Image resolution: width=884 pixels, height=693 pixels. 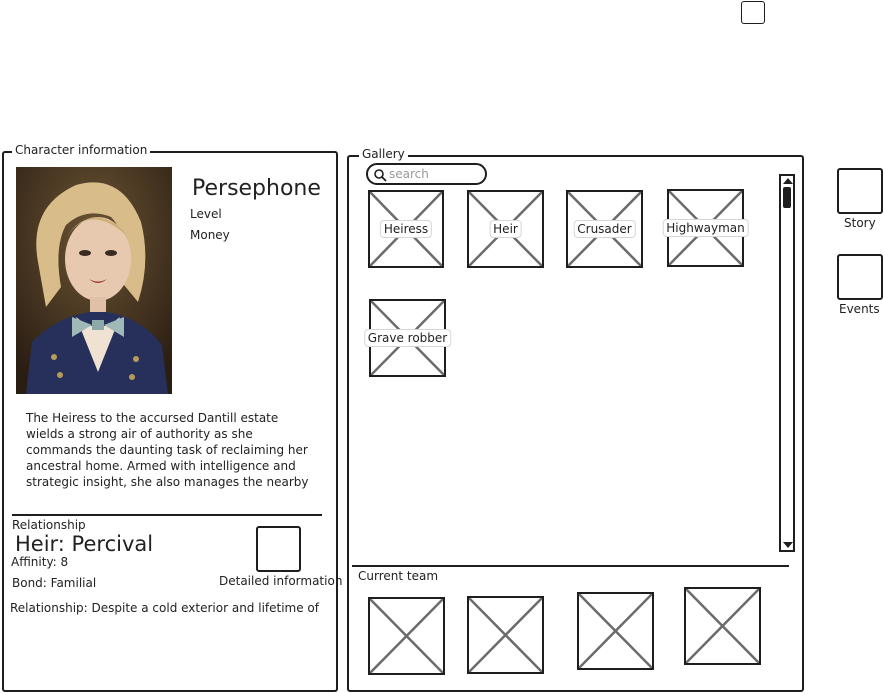 I want to click on gallery-item-heir: Heir, so click(x=505, y=229).